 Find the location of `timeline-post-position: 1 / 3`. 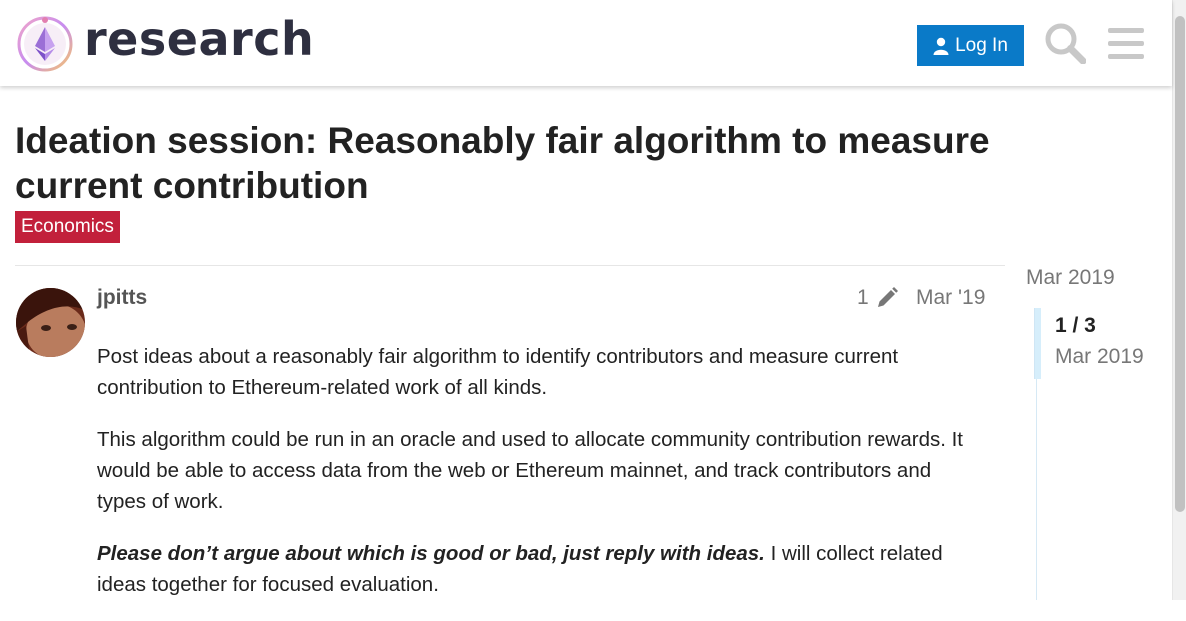

timeline-post-position: 1 / 3 is located at coordinates (1075, 325).